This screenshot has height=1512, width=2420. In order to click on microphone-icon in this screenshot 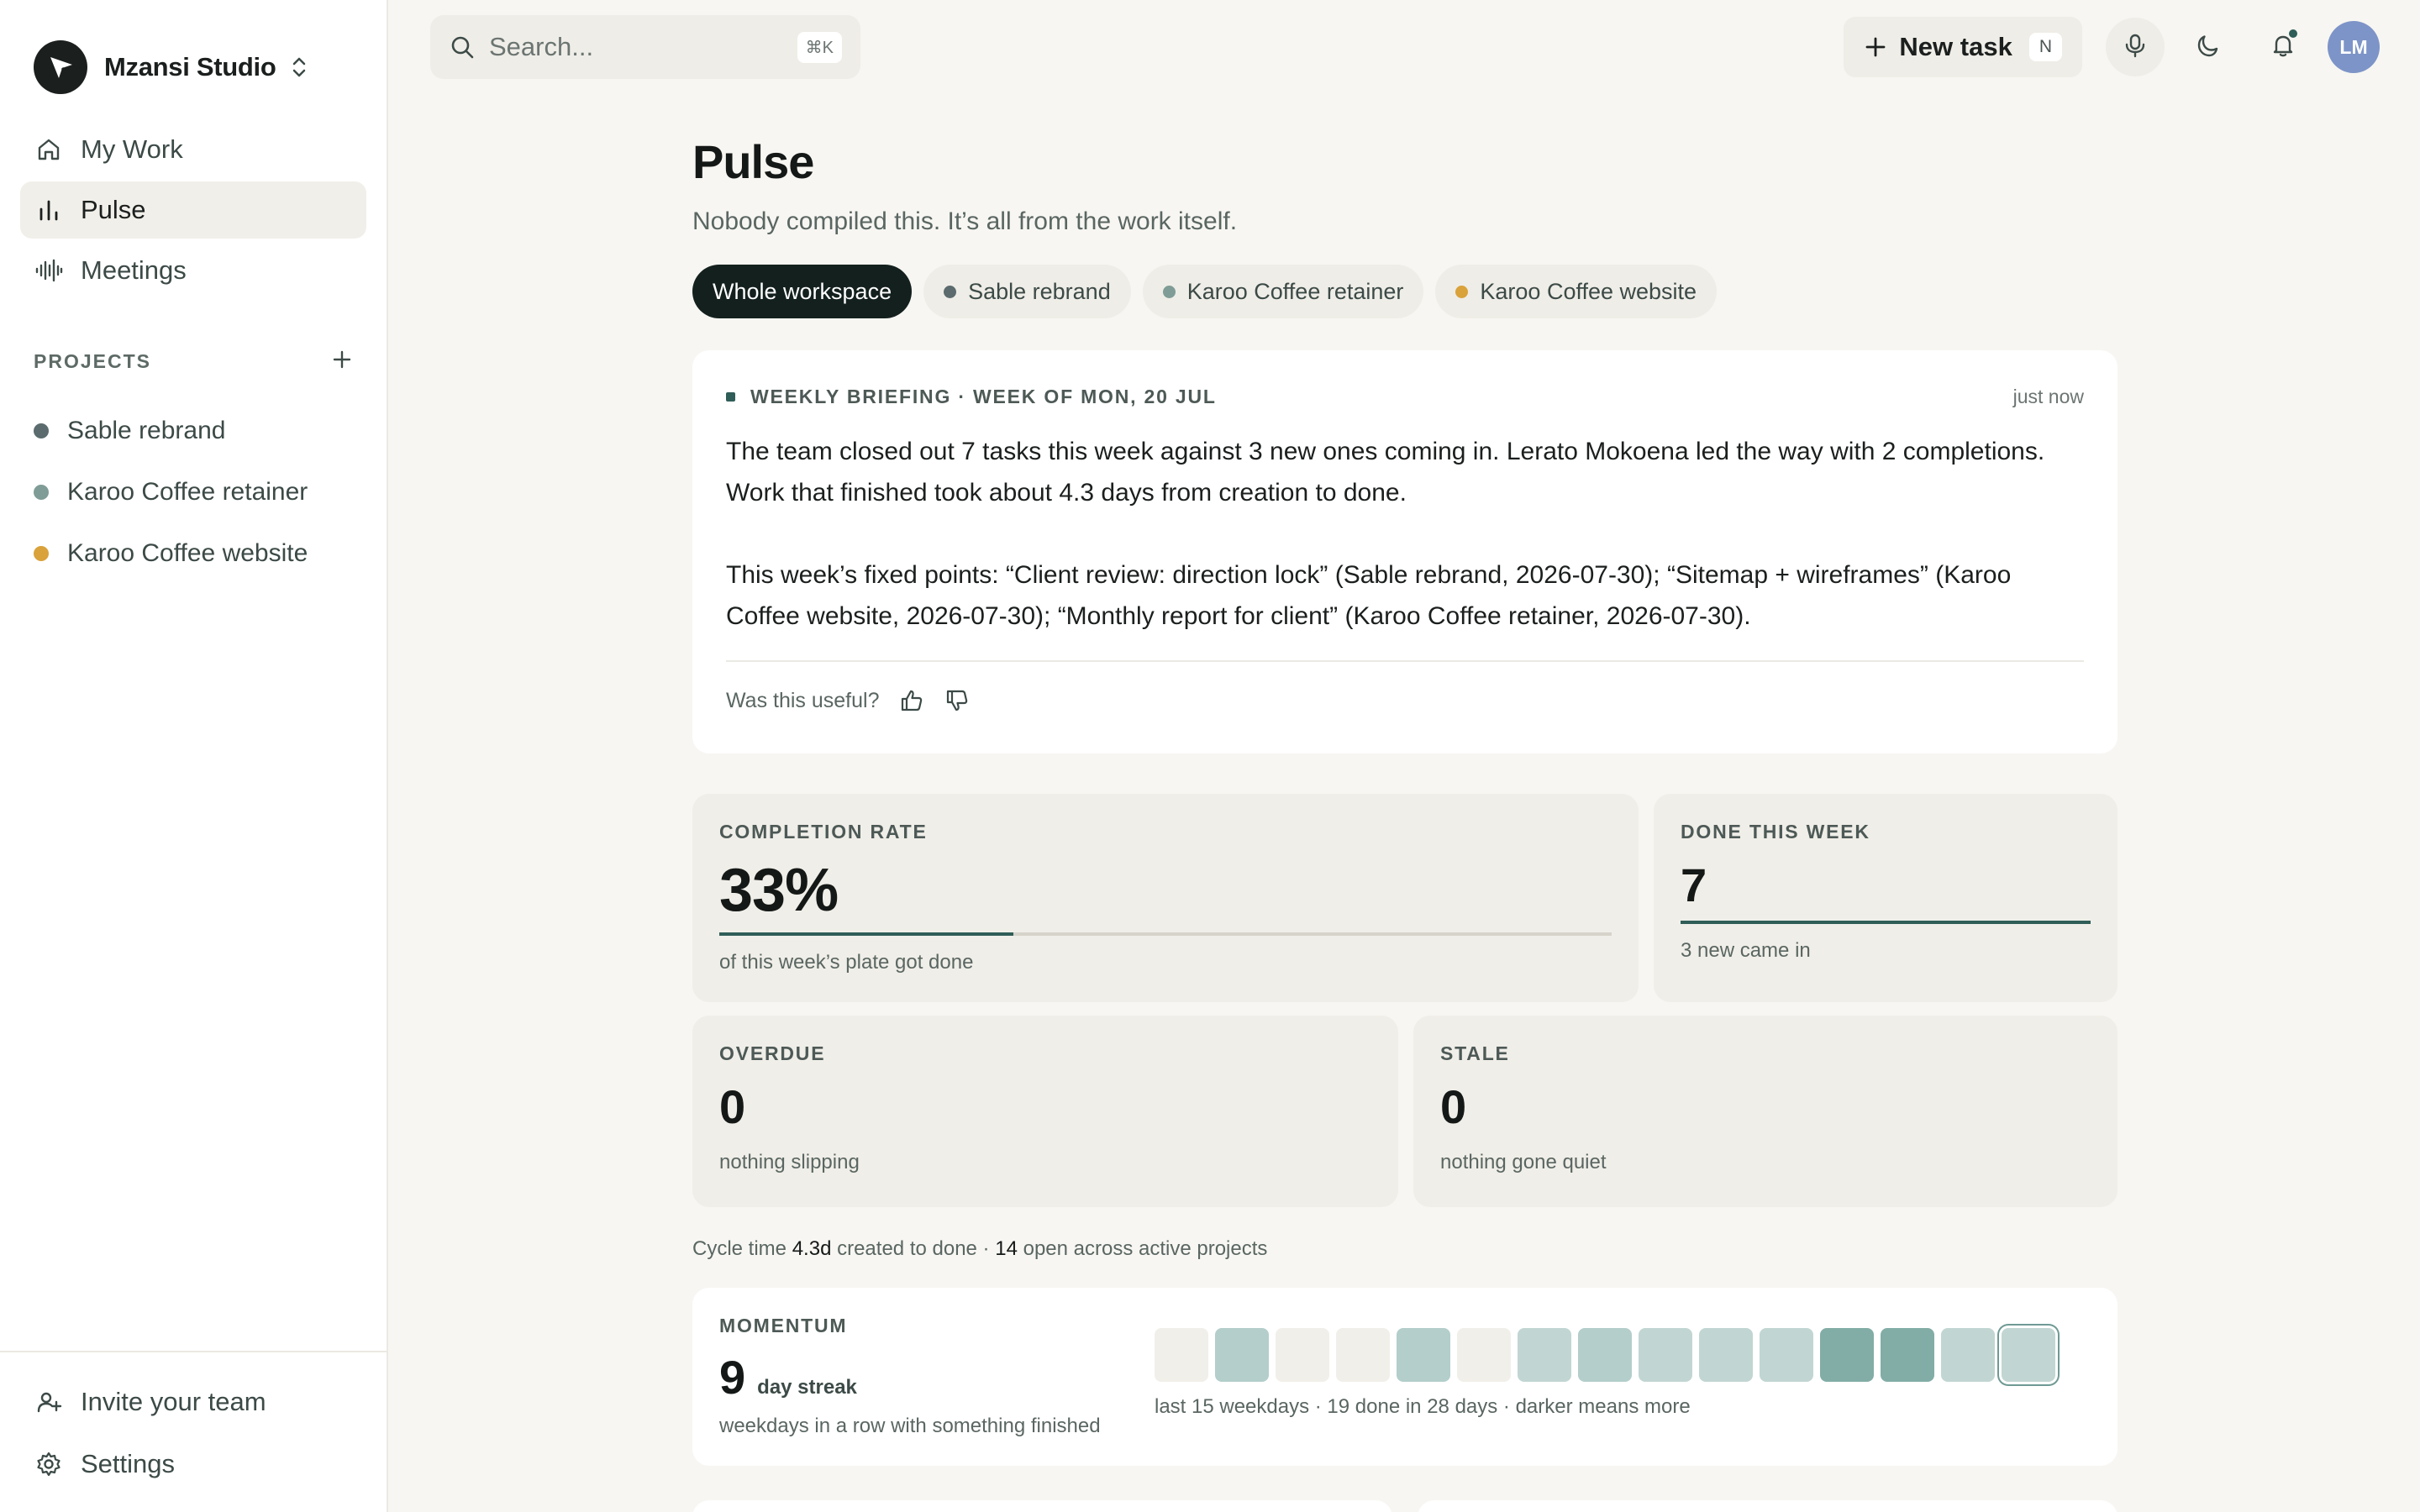, I will do `click(2135, 47)`.